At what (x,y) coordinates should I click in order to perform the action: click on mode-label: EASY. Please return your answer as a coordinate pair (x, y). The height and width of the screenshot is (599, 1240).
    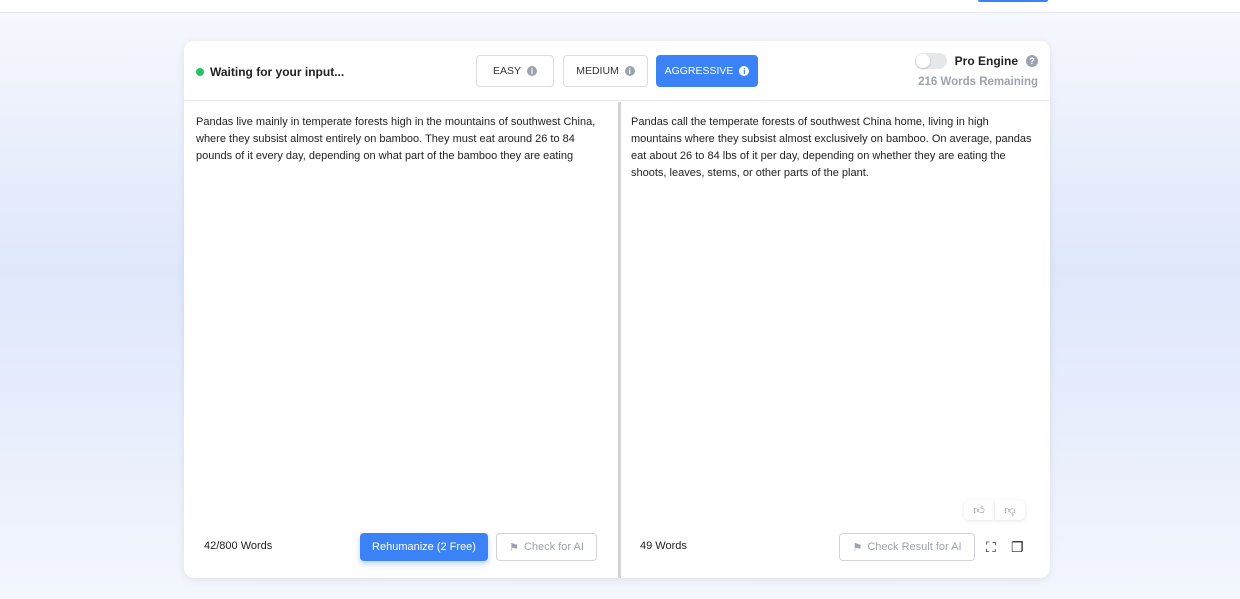
    Looking at the image, I should click on (506, 71).